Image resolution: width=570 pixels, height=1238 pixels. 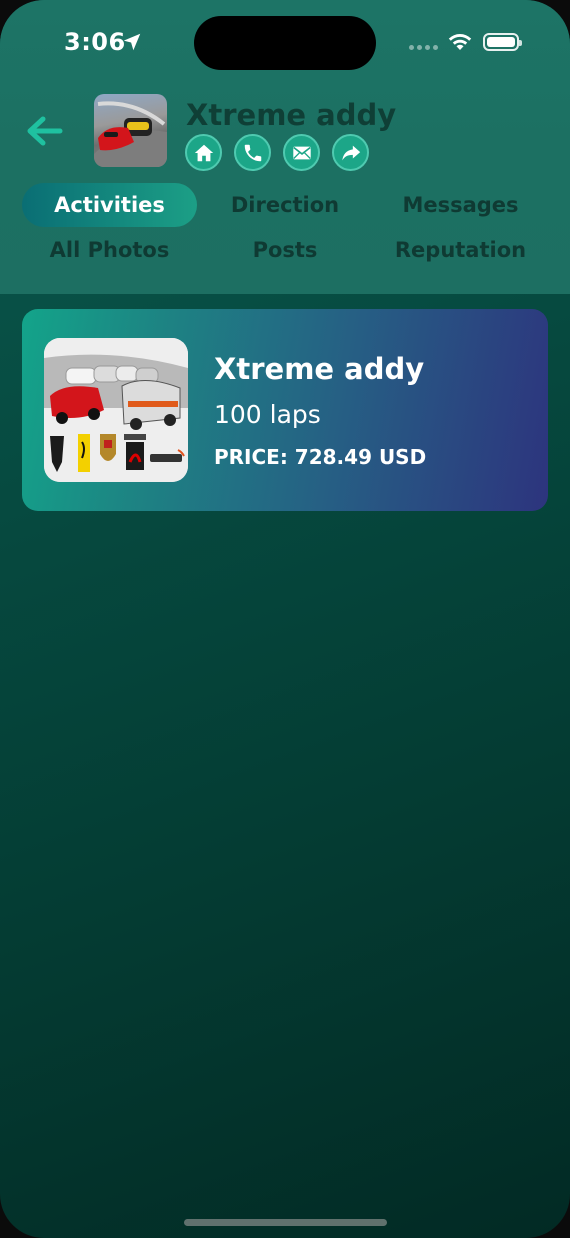 What do you see at coordinates (285, 205) in the screenshot?
I see `tab-direction: Direction` at bounding box center [285, 205].